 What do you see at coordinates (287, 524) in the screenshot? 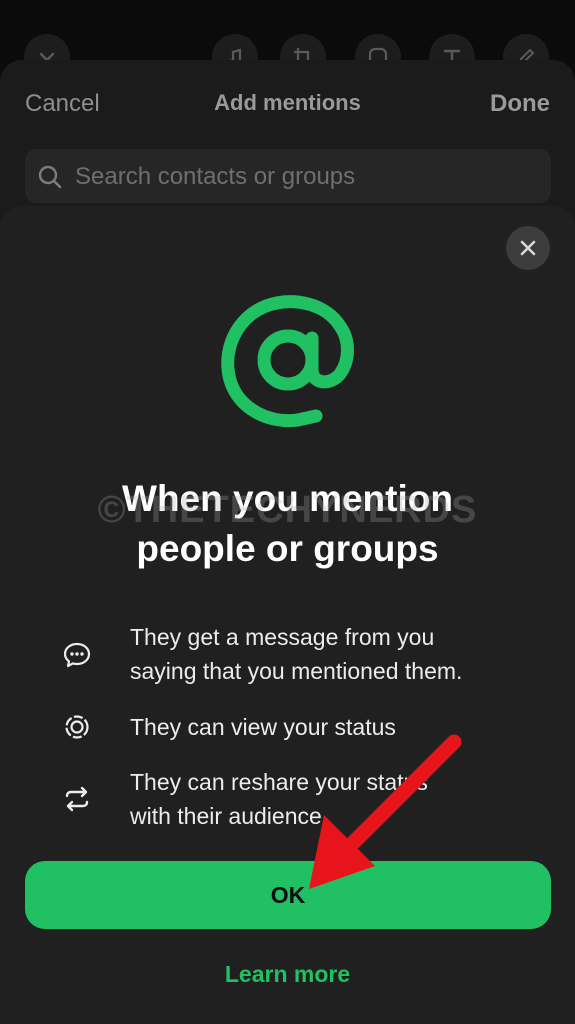
I see `modal-title: When you mention people or groups` at bounding box center [287, 524].